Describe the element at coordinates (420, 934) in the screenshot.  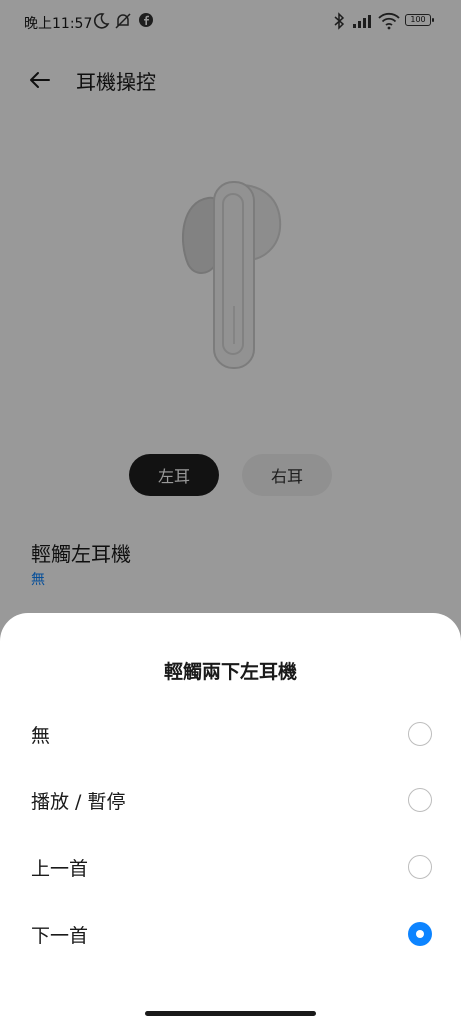
I see `radio-button-checked` at that location.